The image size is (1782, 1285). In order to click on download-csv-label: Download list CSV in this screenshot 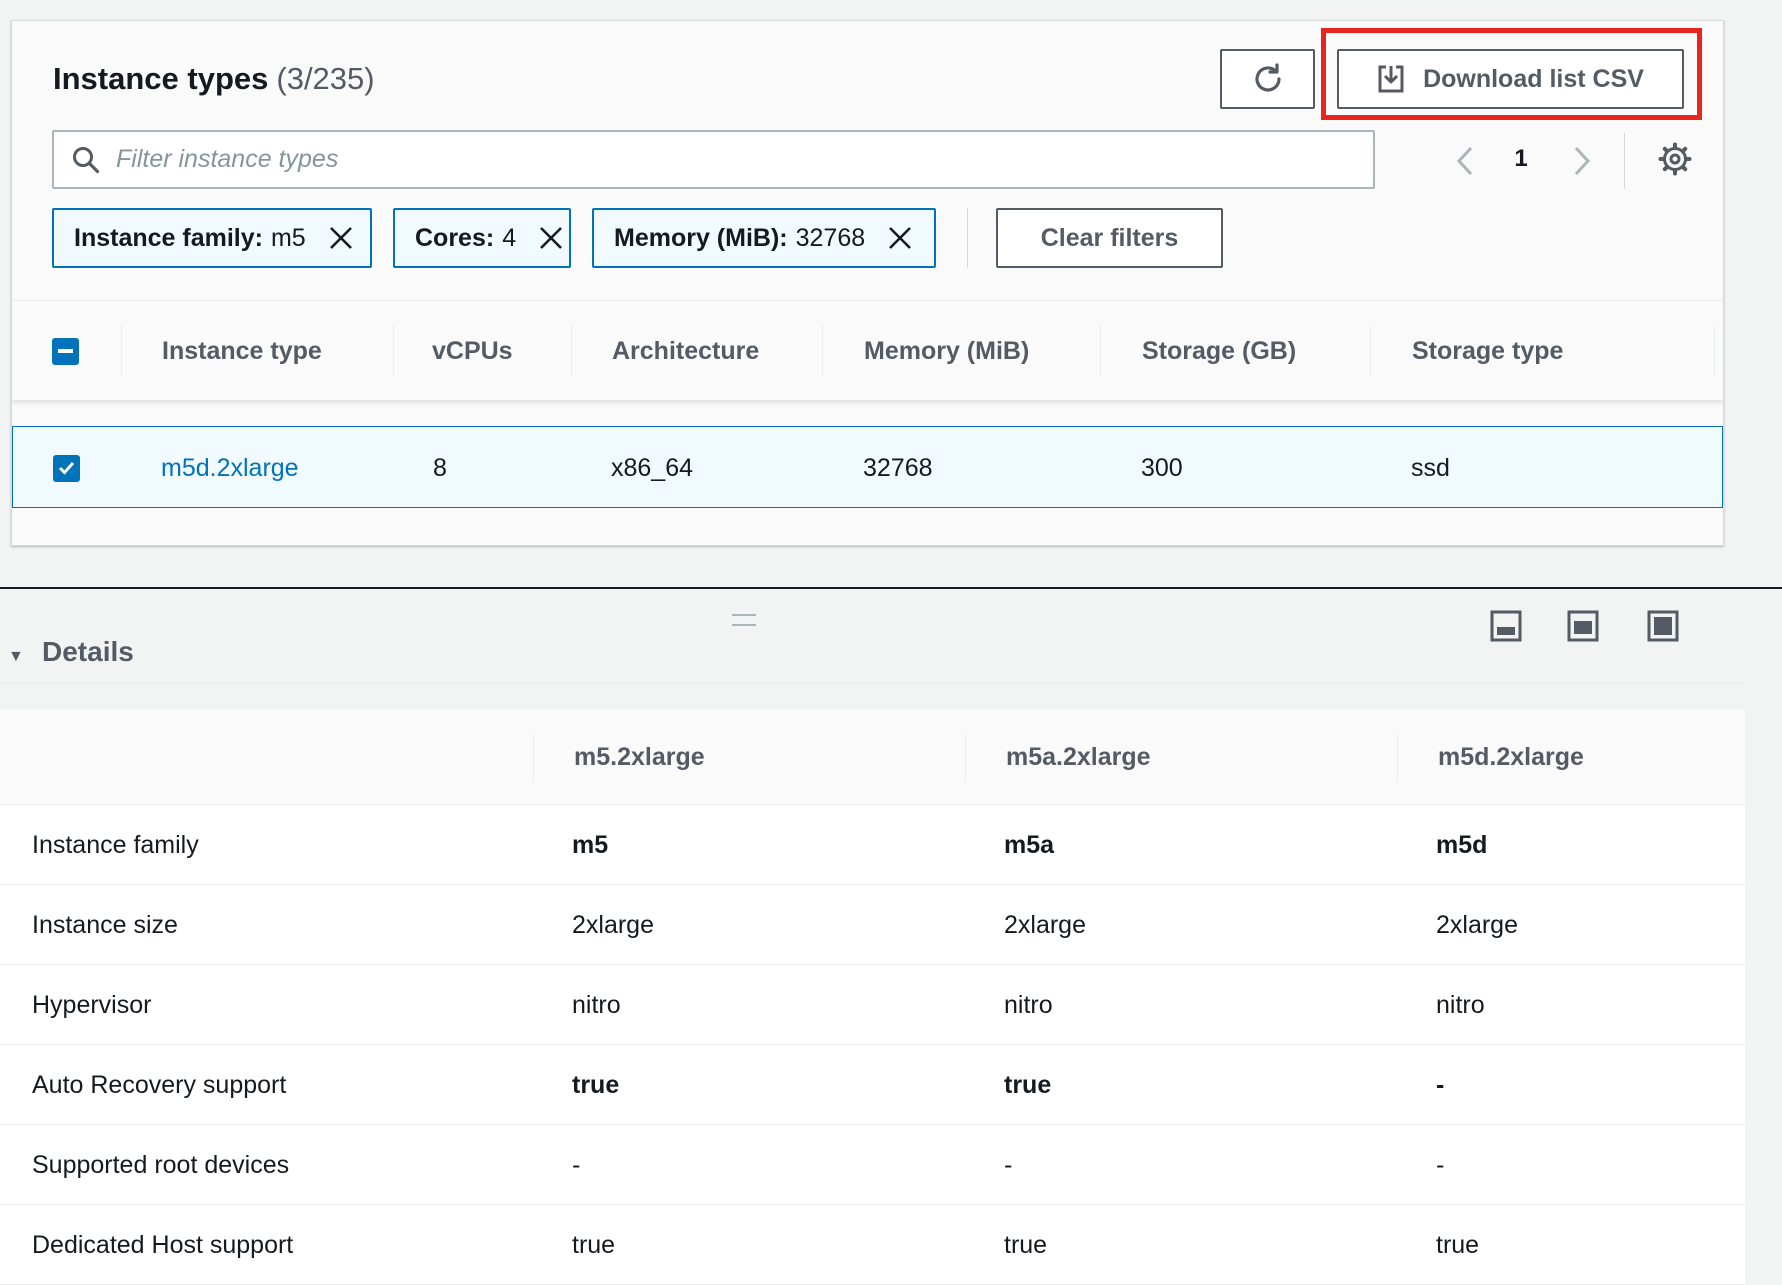, I will do `click(1533, 78)`.